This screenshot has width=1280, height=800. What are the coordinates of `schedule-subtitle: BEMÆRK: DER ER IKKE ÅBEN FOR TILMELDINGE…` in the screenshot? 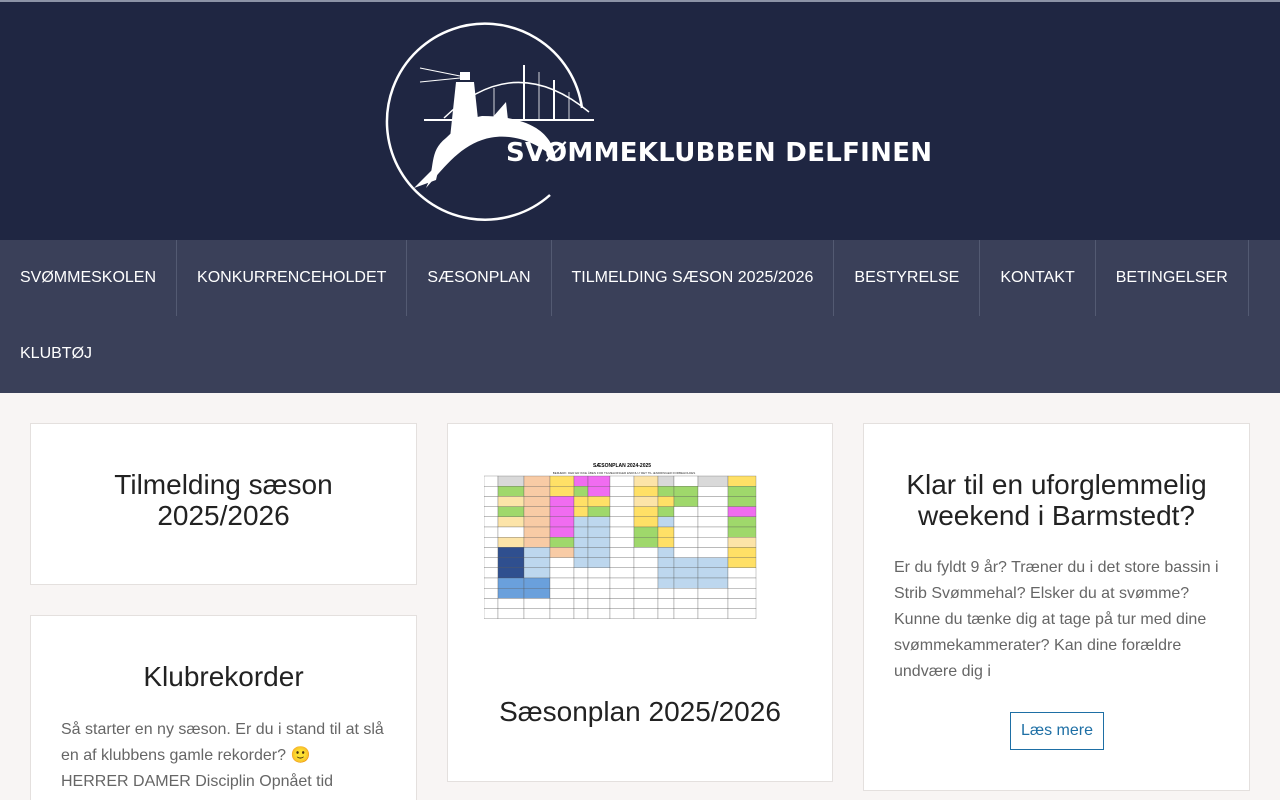 It's located at (624, 472).